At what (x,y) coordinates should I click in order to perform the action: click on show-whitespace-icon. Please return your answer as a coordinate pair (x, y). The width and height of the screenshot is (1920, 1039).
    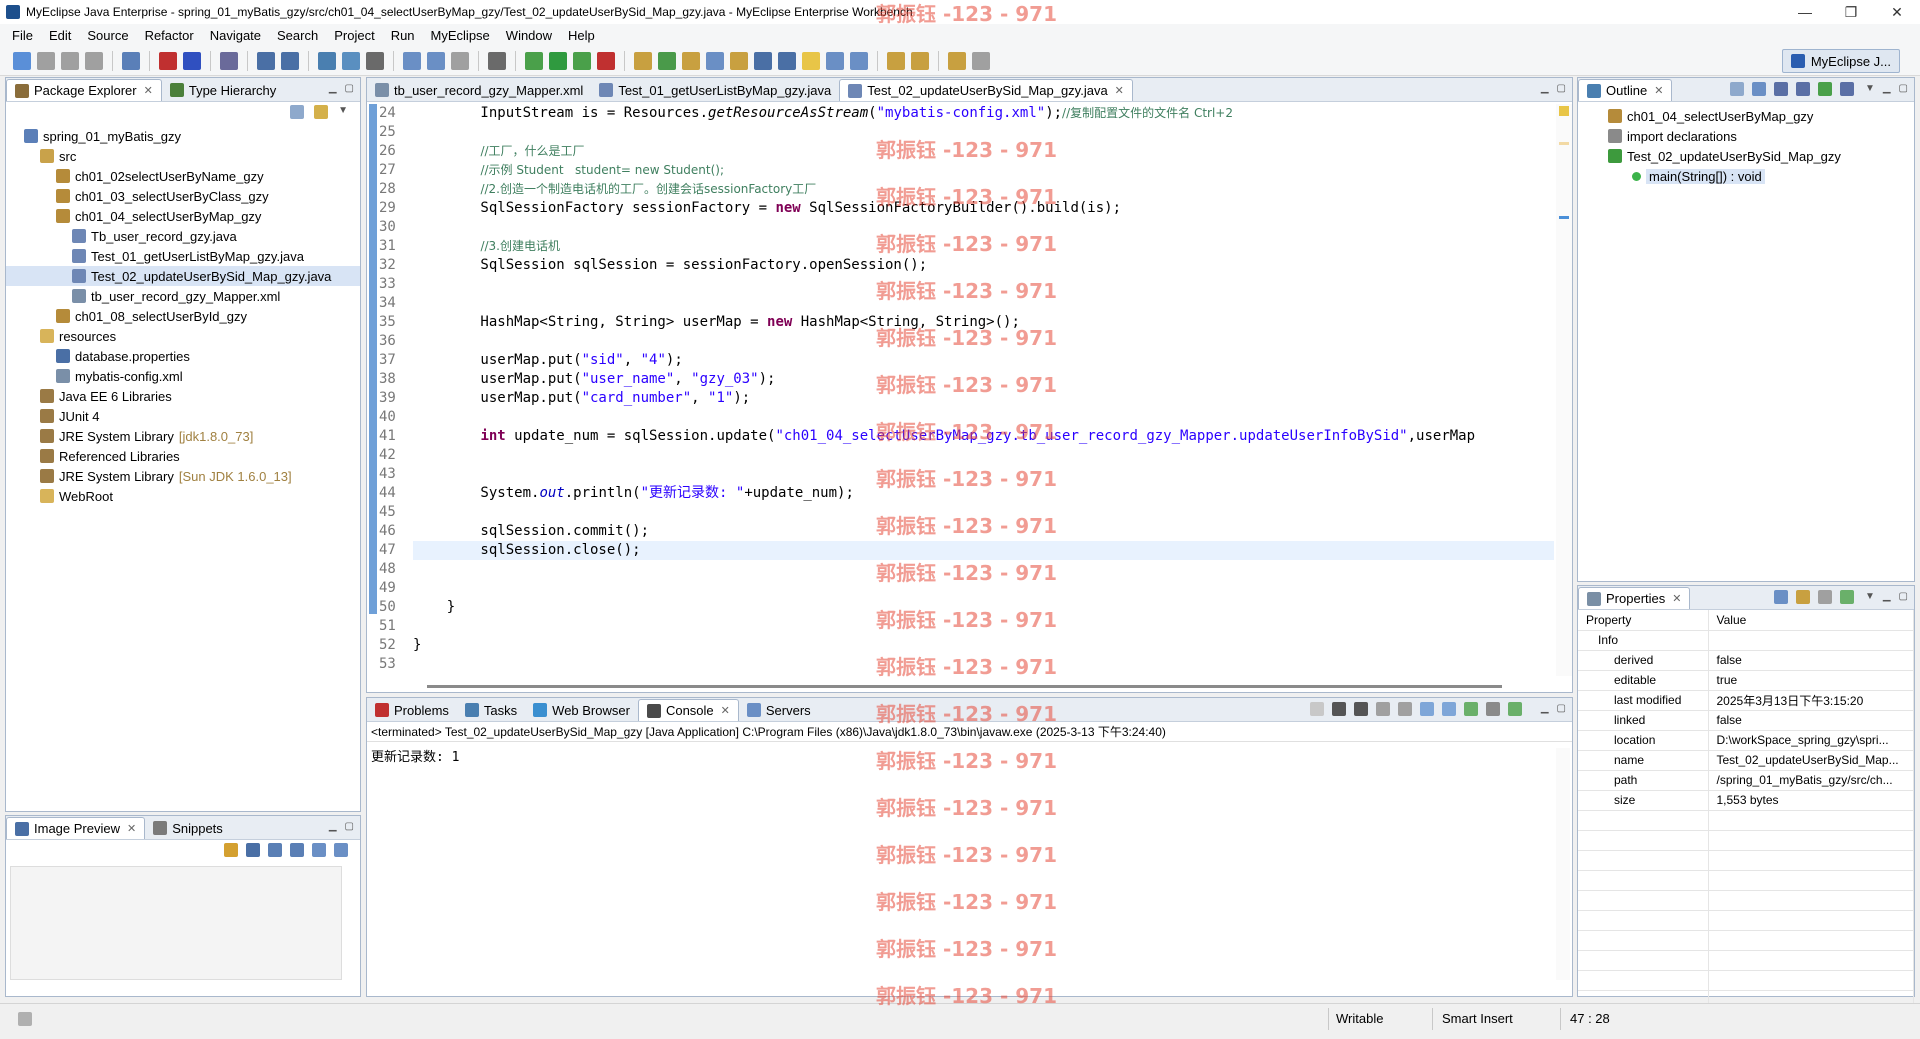
    Looking at the image, I should click on (859, 60).